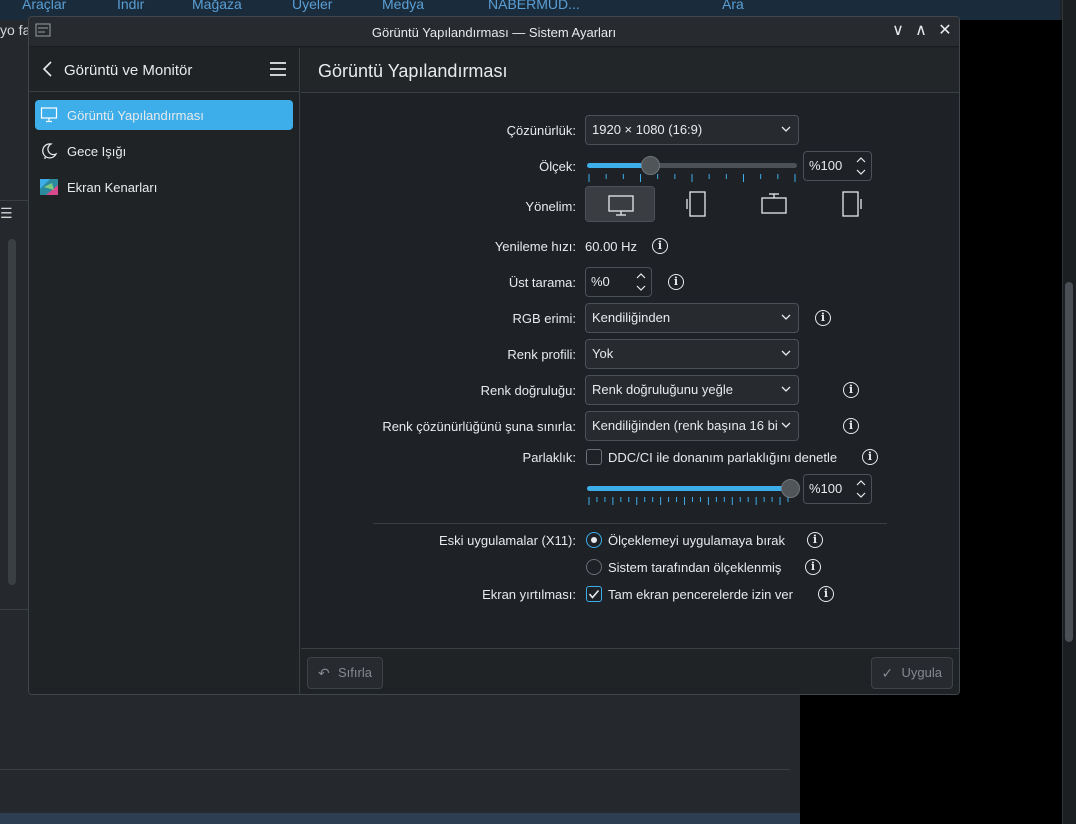 Image resolution: width=1076 pixels, height=824 pixels. I want to click on color-profile-combo: Yok, so click(692, 354).